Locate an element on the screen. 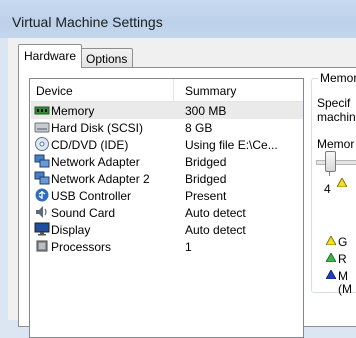  device-name: USB Controller is located at coordinates (91, 196).